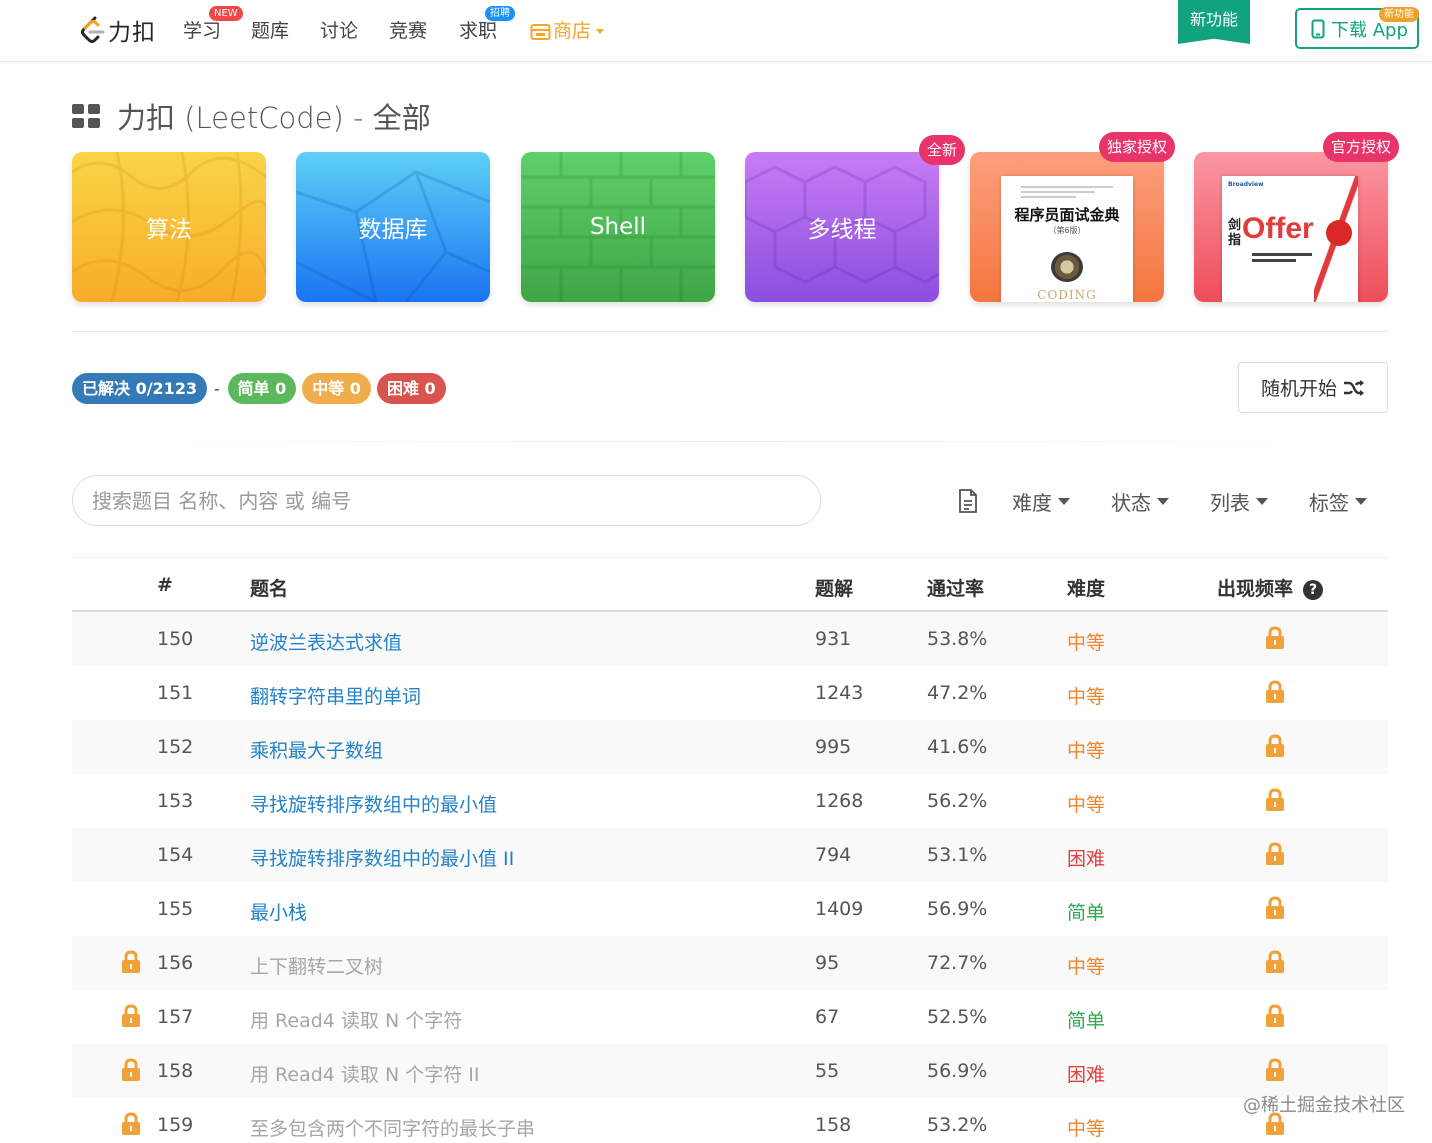 This screenshot has width=1432, height=1143. Describe the element at coordinates (1140, 501) in the screenshot. I see `filter-status: 状态` at that location.